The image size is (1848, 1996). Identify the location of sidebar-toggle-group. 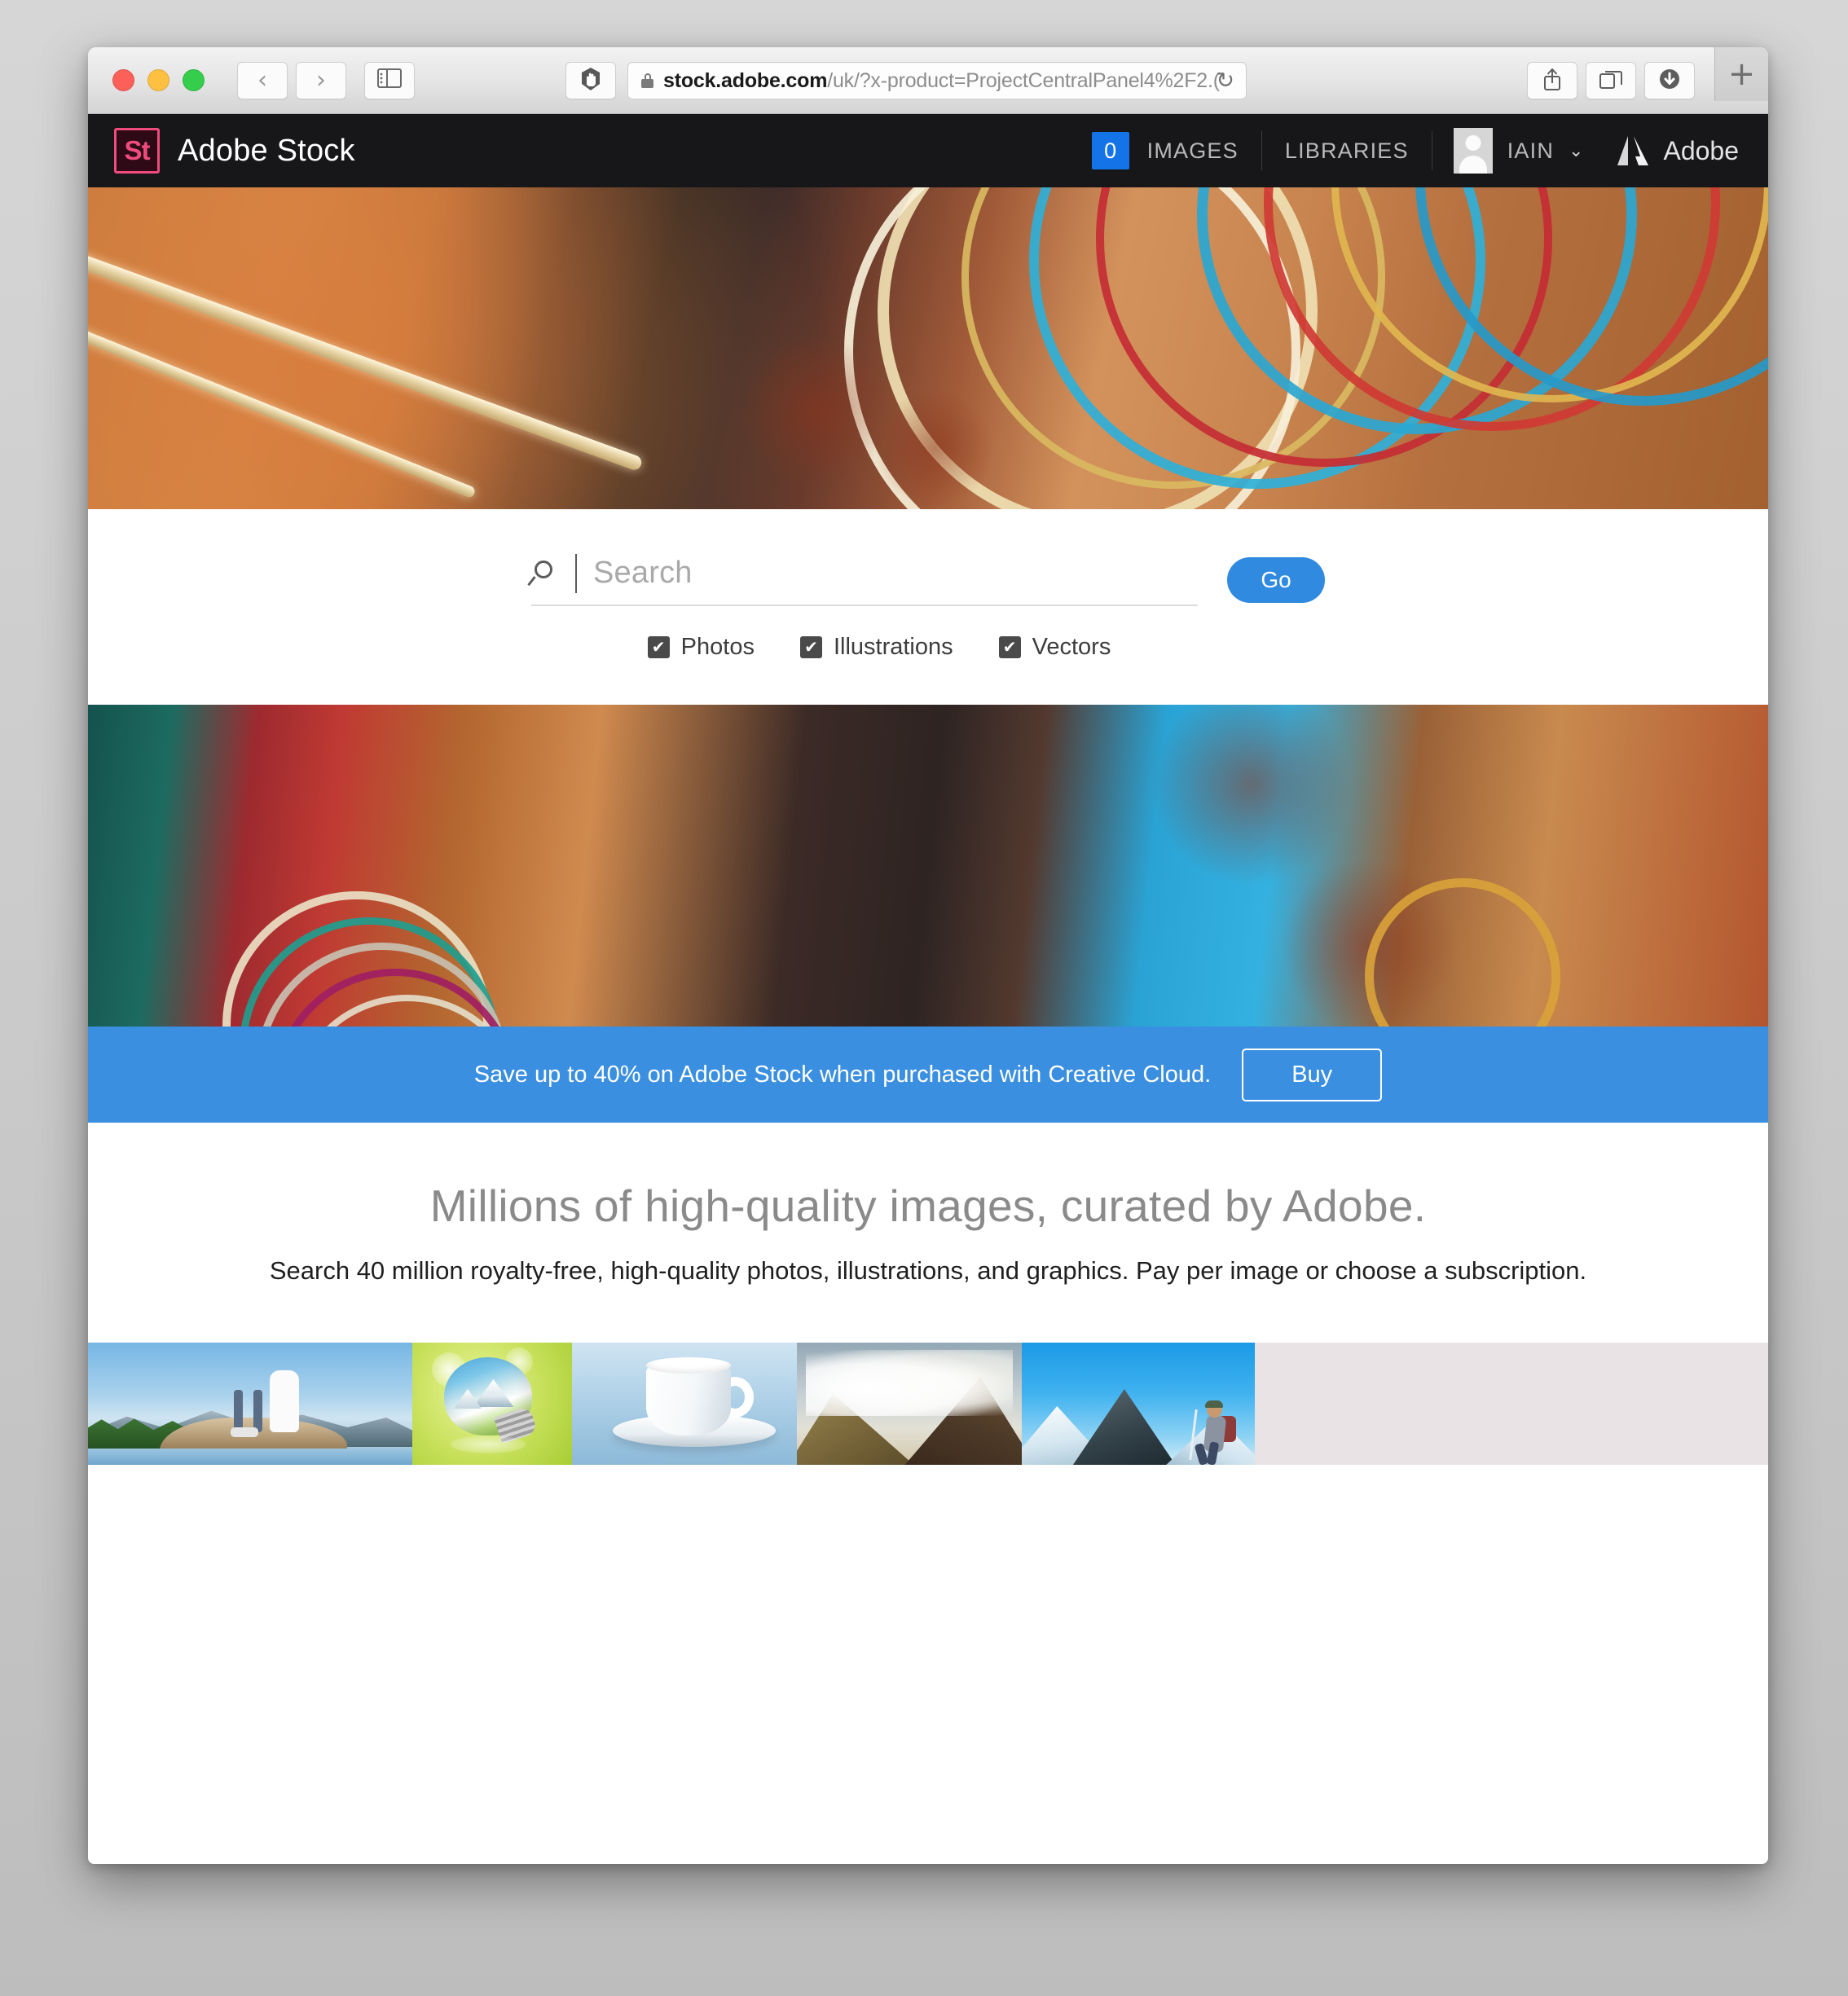
(389, 80).